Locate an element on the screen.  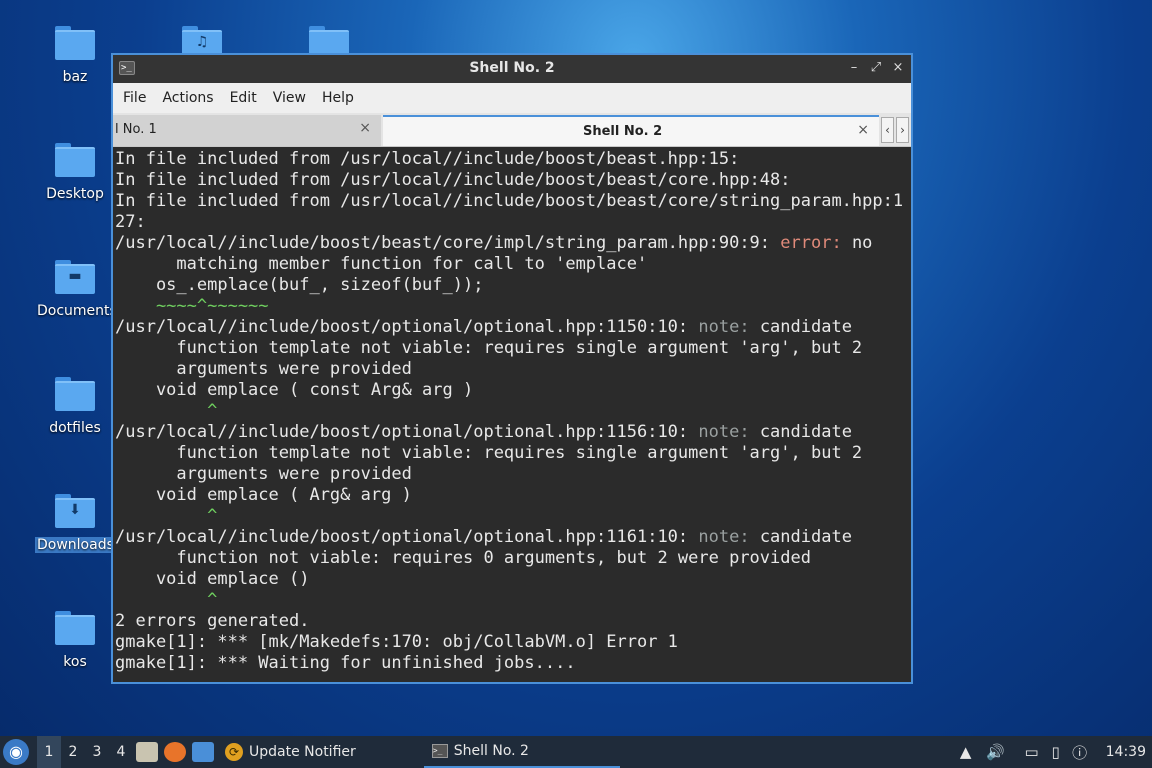
documents-folder-icon: ▬ is located at coordinates (75, 277).